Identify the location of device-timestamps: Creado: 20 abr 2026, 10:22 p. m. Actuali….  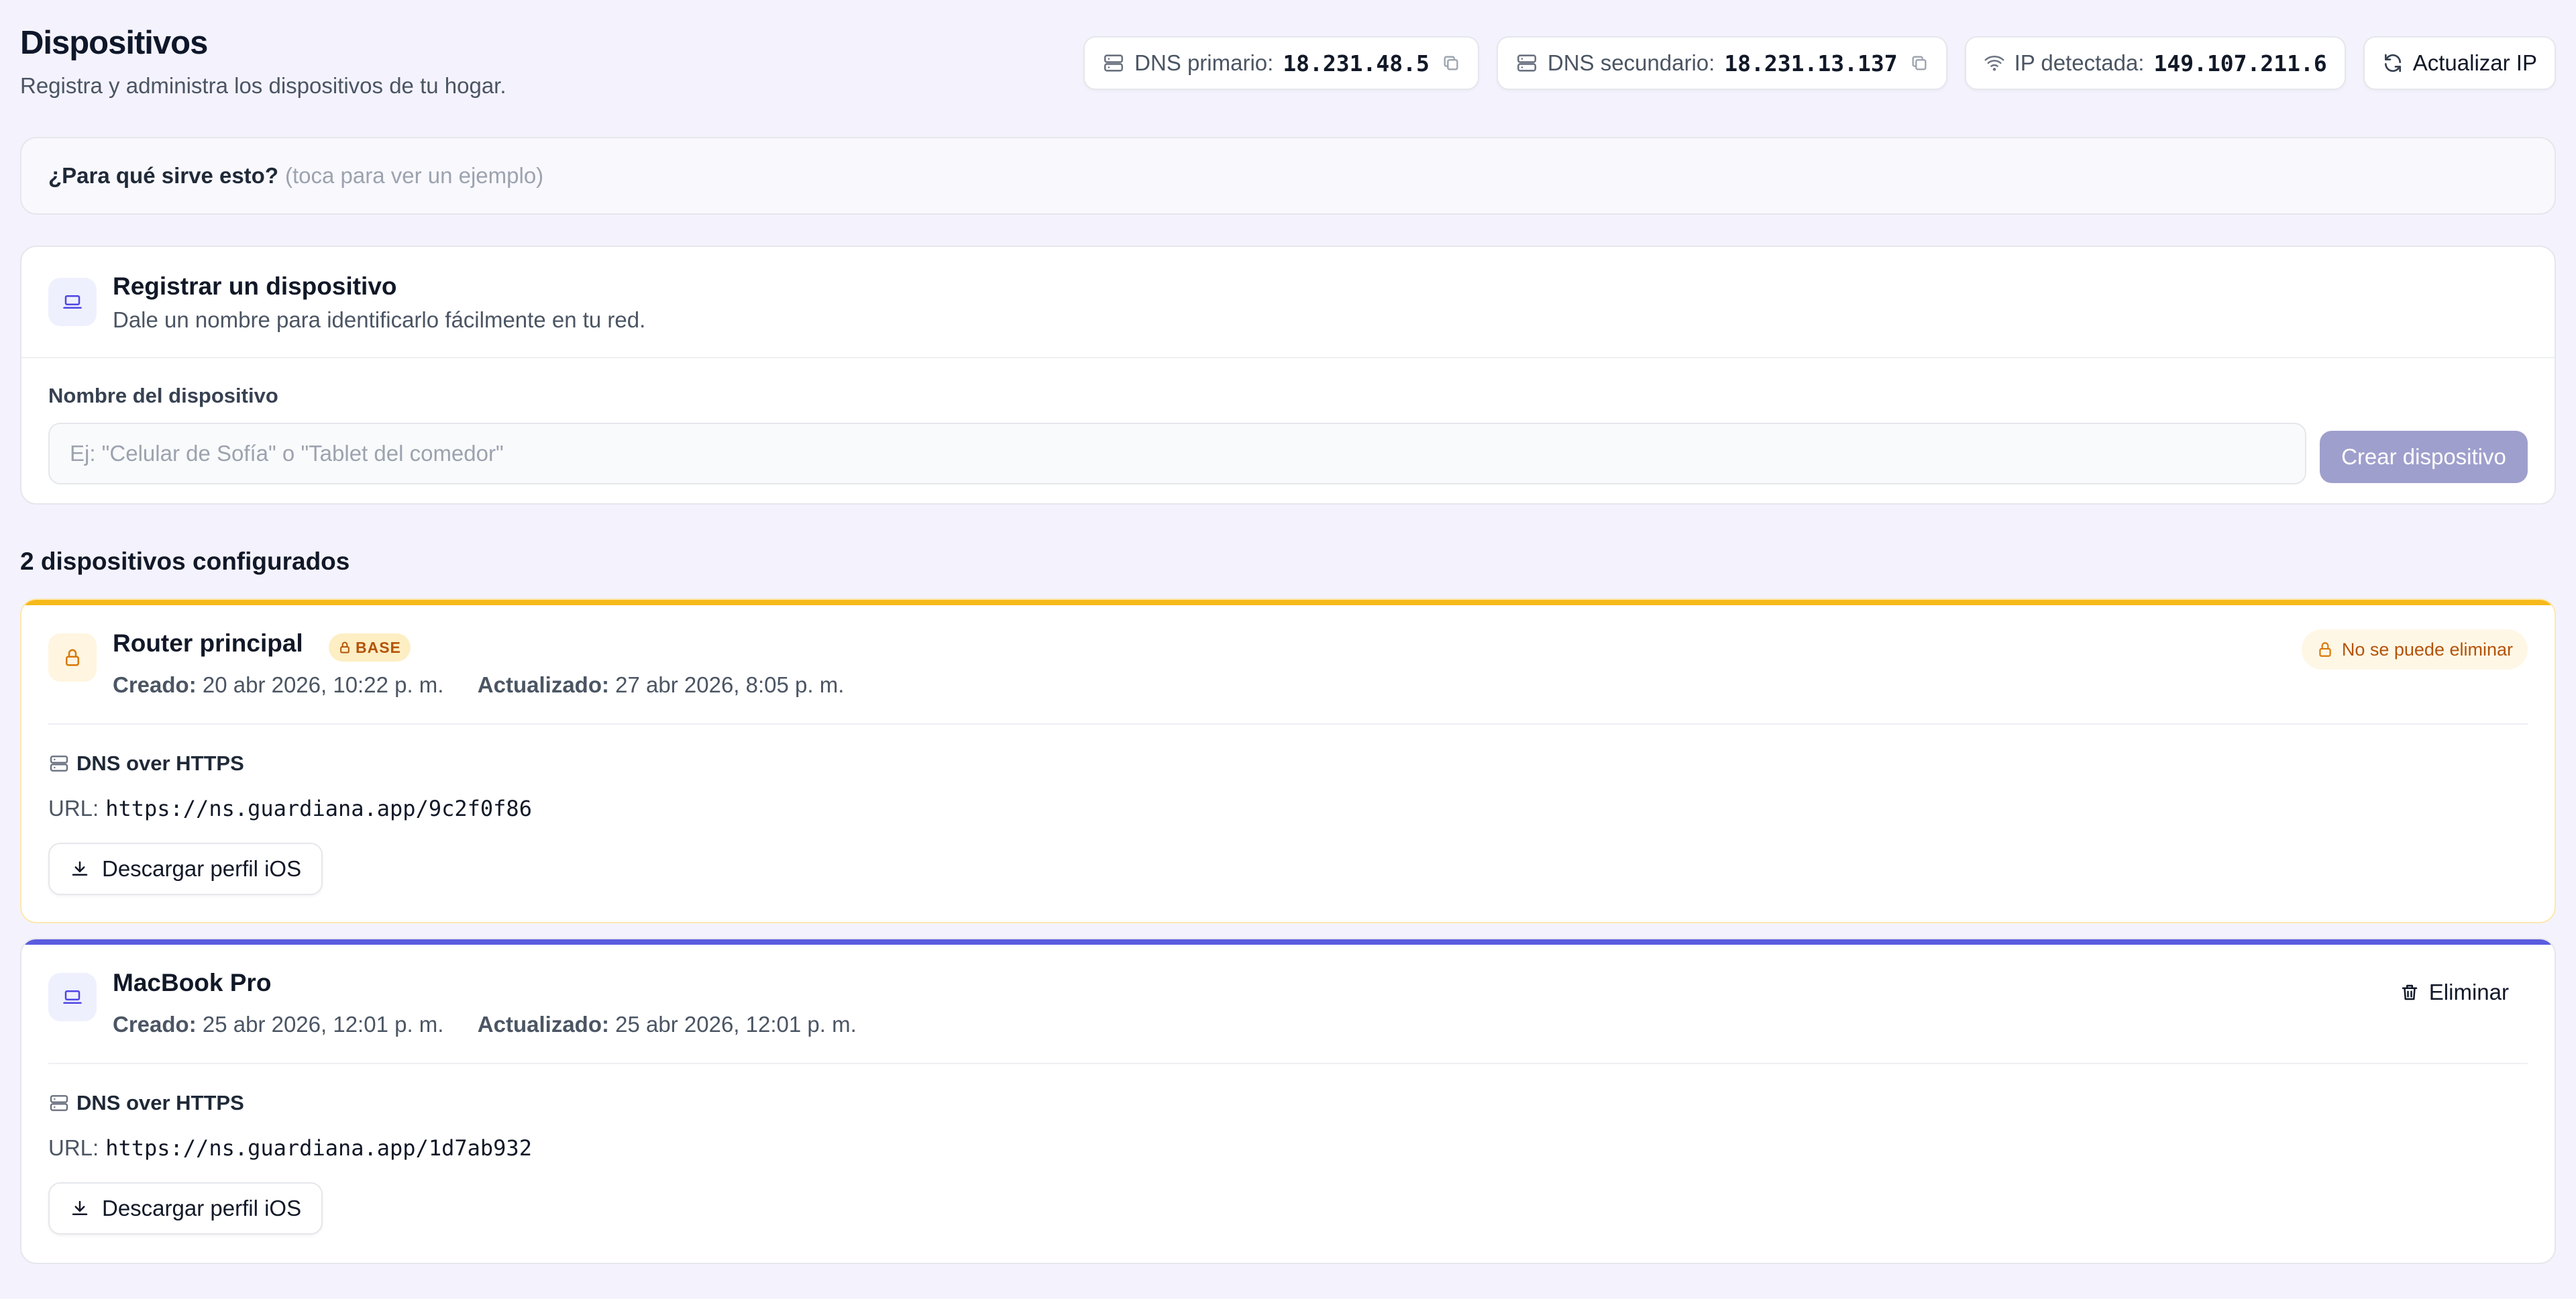
(478, 685).